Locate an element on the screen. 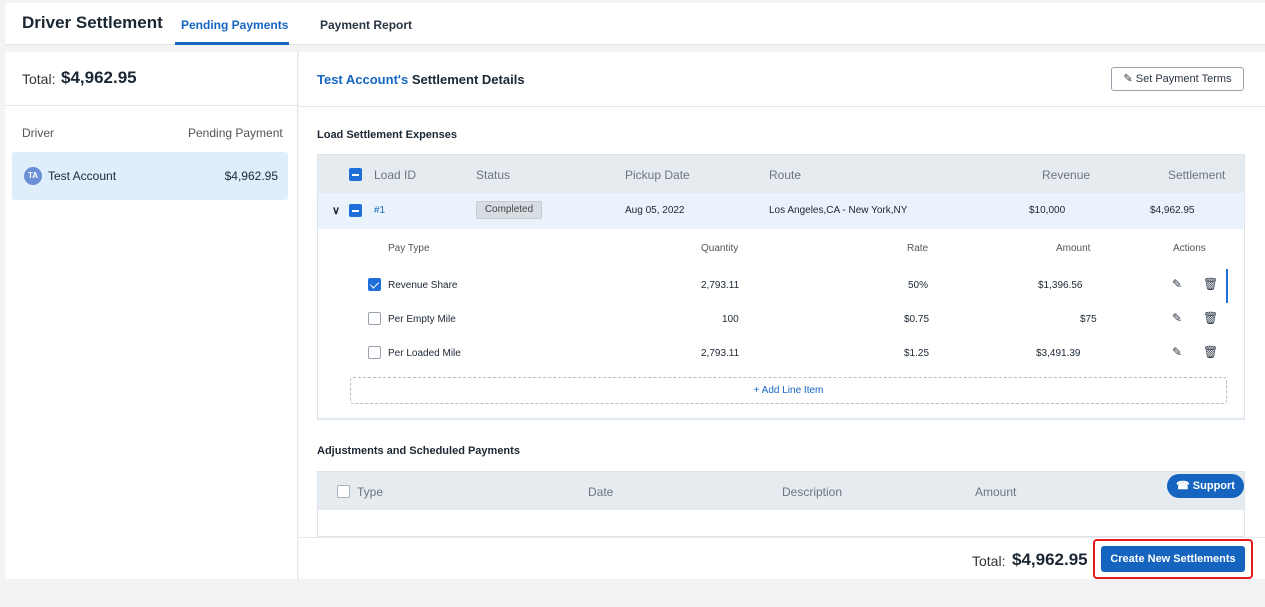 This screenshot has width=1265, height=607. pay-type: Per Empty Mile is located at coordinates (422, 319).